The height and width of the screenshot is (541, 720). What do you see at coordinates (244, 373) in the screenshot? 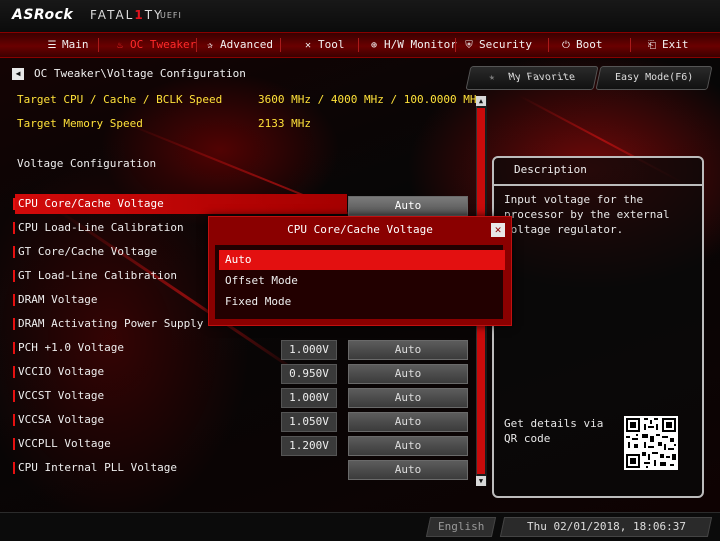
I see `setting-vccio-voltage: VCCIO Voltage 0.950V Auto` at bounding box center [244, 373].